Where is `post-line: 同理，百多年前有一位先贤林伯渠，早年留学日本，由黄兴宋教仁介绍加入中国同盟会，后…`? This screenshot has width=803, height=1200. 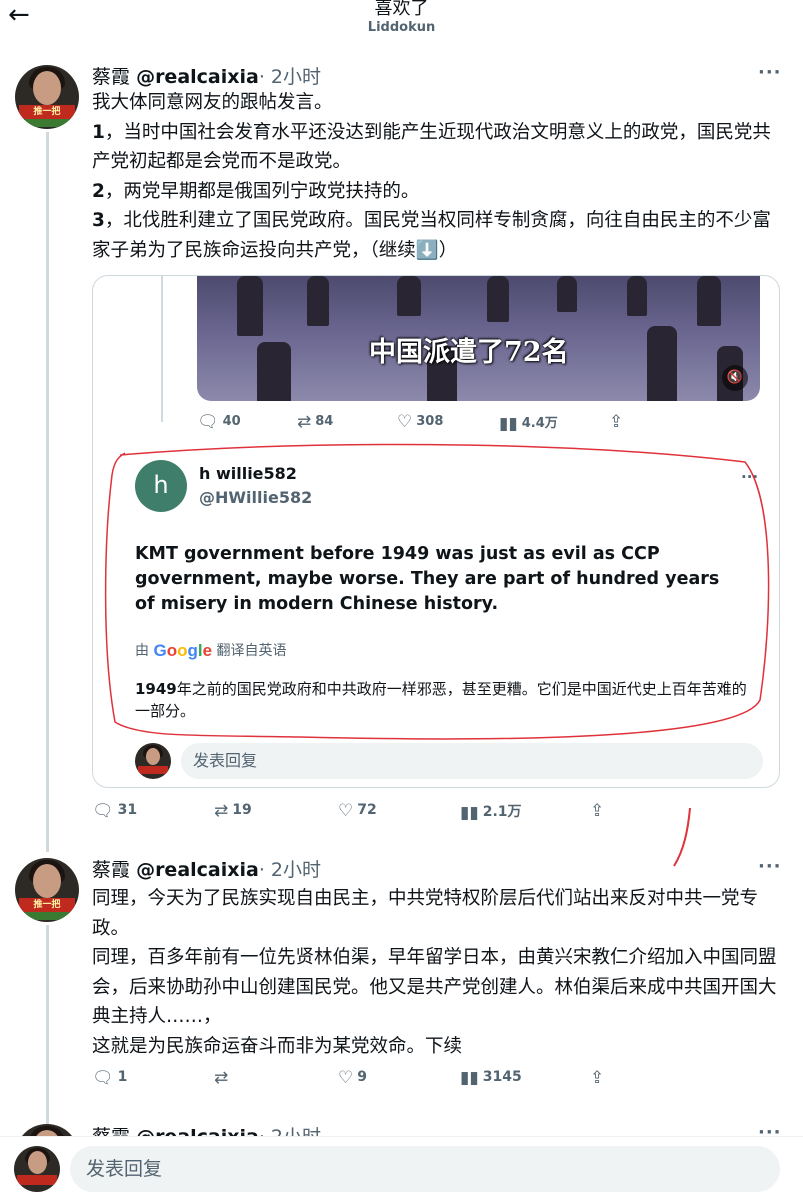 post-line: 同理，百多年前有一位先贤林伯渠，早年留学日本，由黄兴宋教仁介绍加入中国同盟会，后… is located at coordinates (434, 987).